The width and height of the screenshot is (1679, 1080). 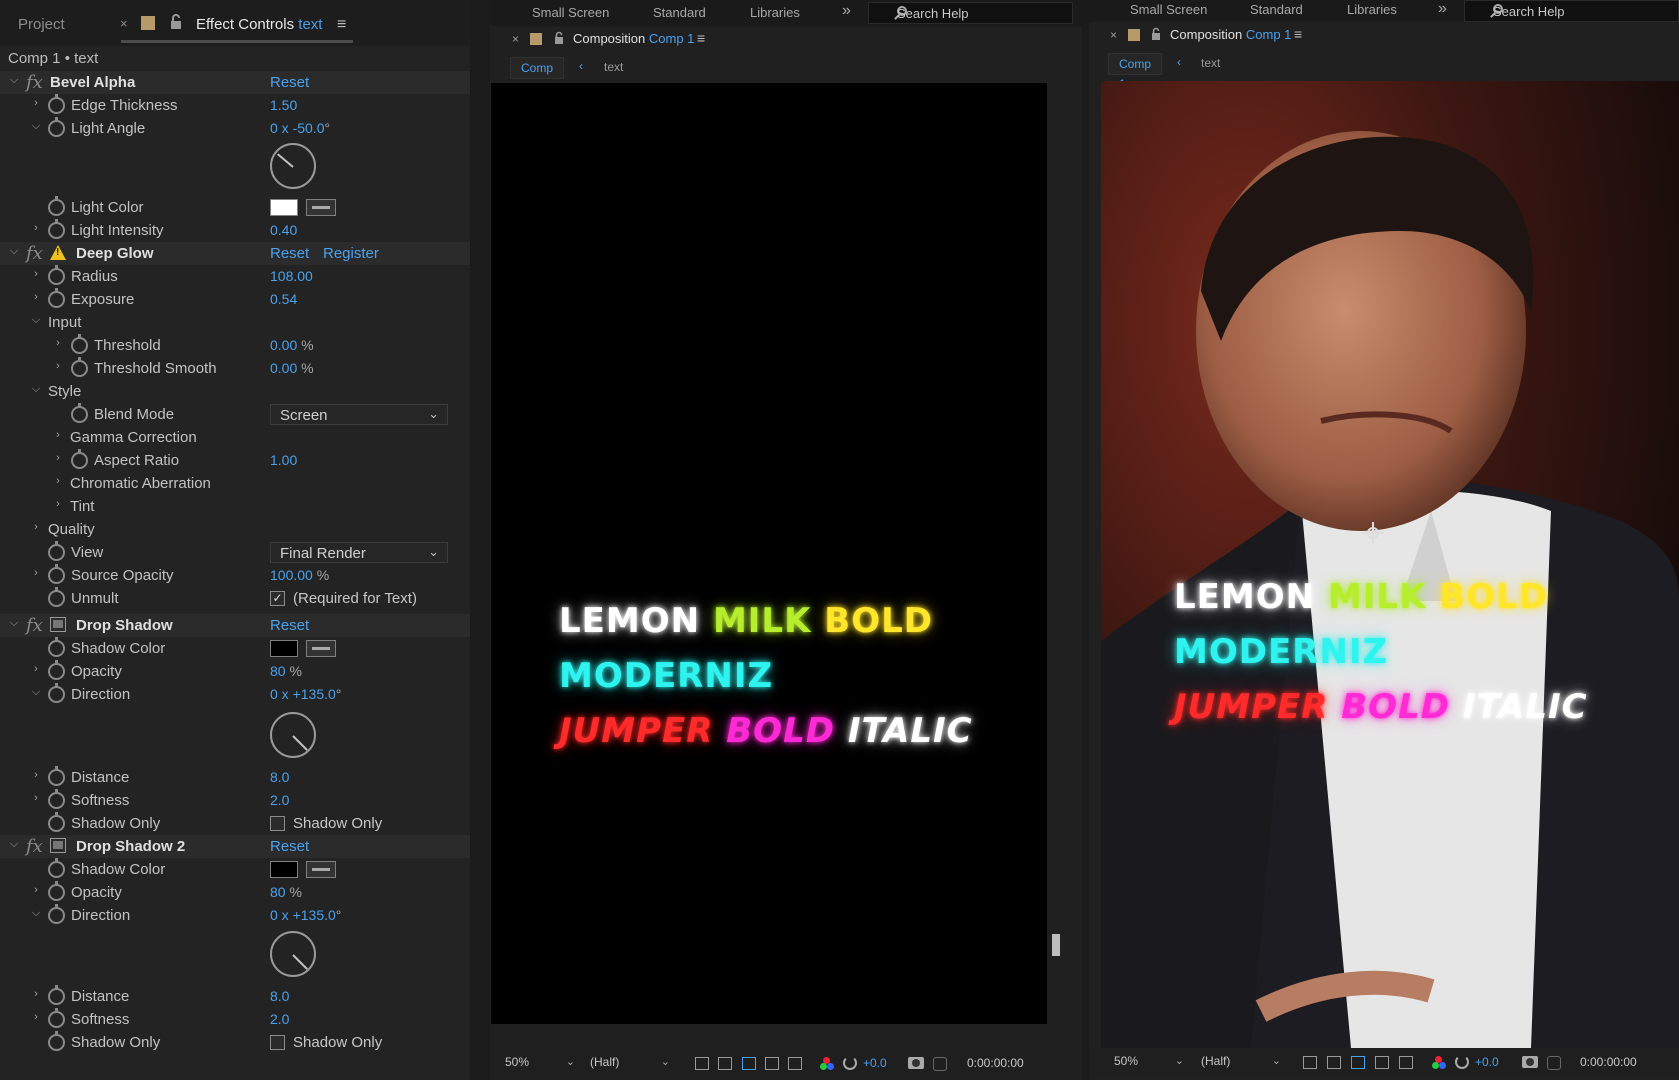 I want to click on param-value: 100.00 %, so click(x=299, y=575).